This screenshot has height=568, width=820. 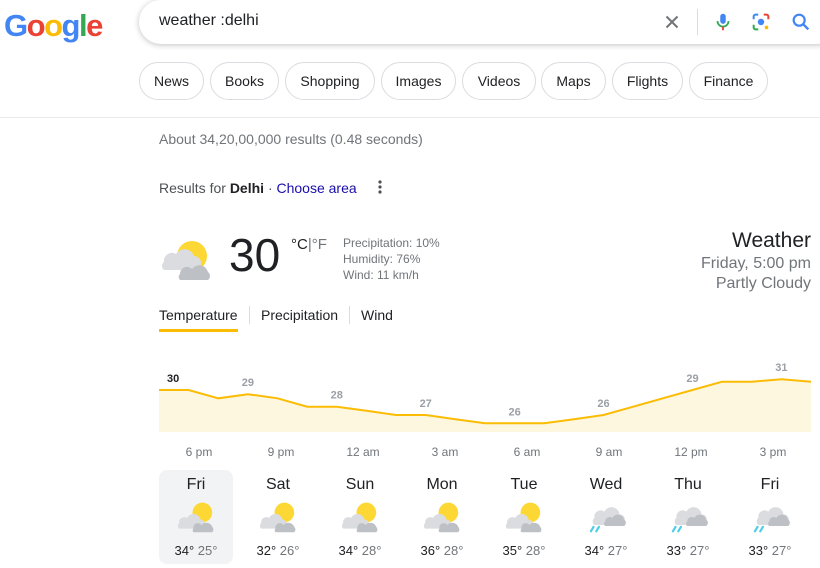 I want to click on forecast-temps: 35° 28°, so click(x=524, y=550).